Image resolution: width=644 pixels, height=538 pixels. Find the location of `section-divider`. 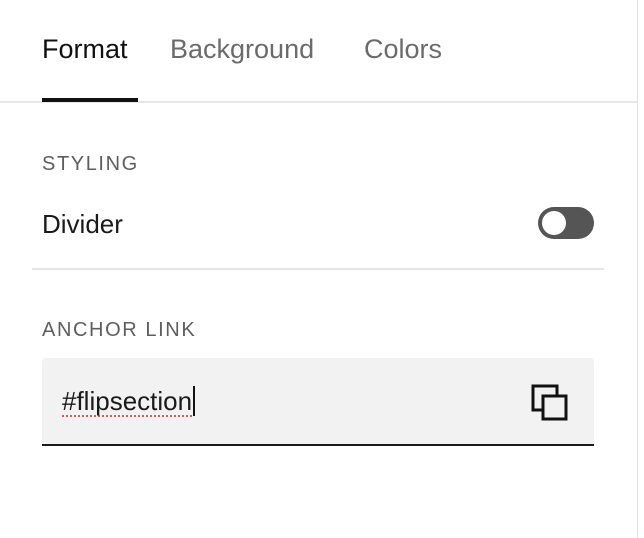

section-divider is located at coordinates (318, 269).